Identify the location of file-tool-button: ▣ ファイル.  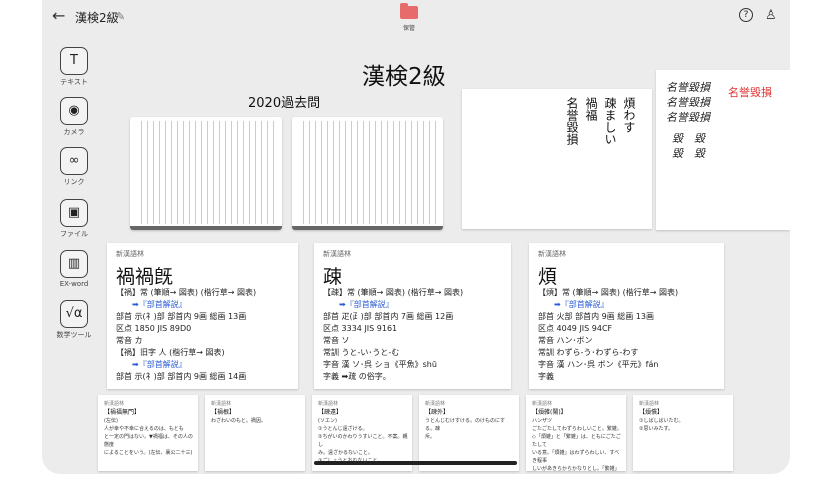
(74, 219).